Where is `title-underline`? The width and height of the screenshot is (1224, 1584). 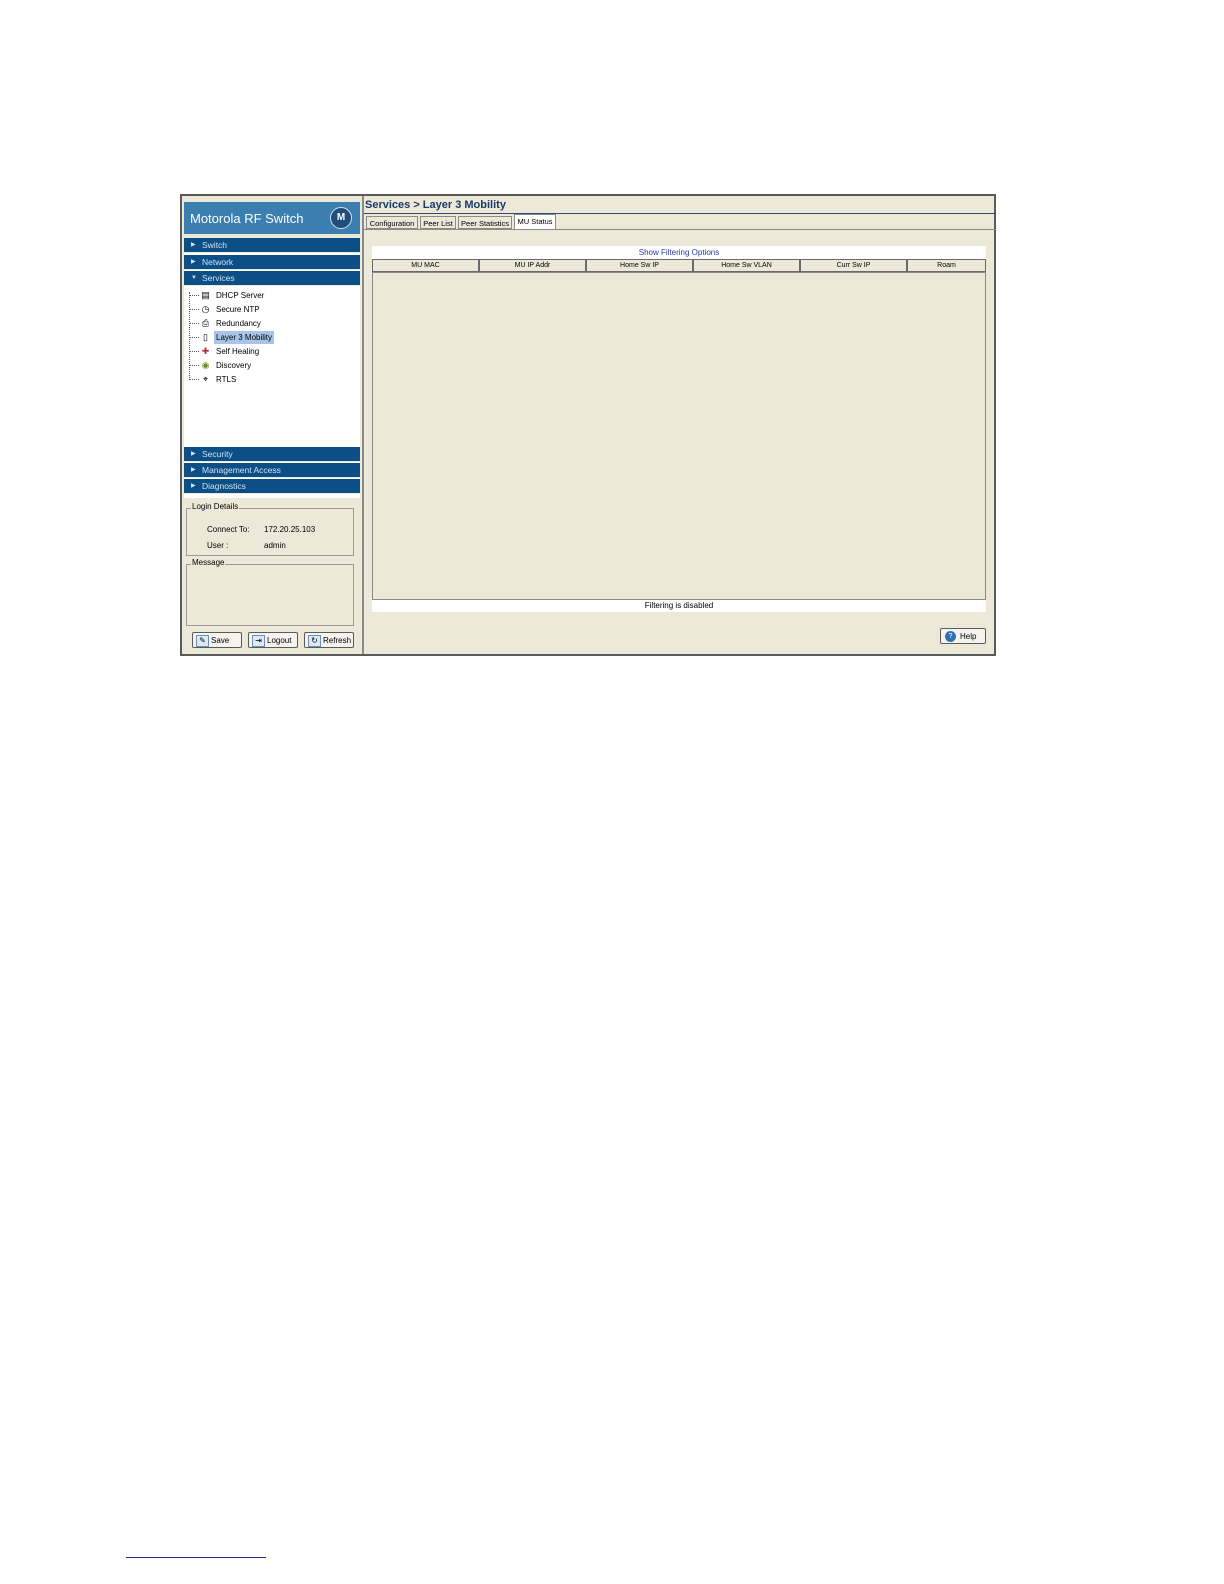
title-underline is located at coordinates (680, 213).